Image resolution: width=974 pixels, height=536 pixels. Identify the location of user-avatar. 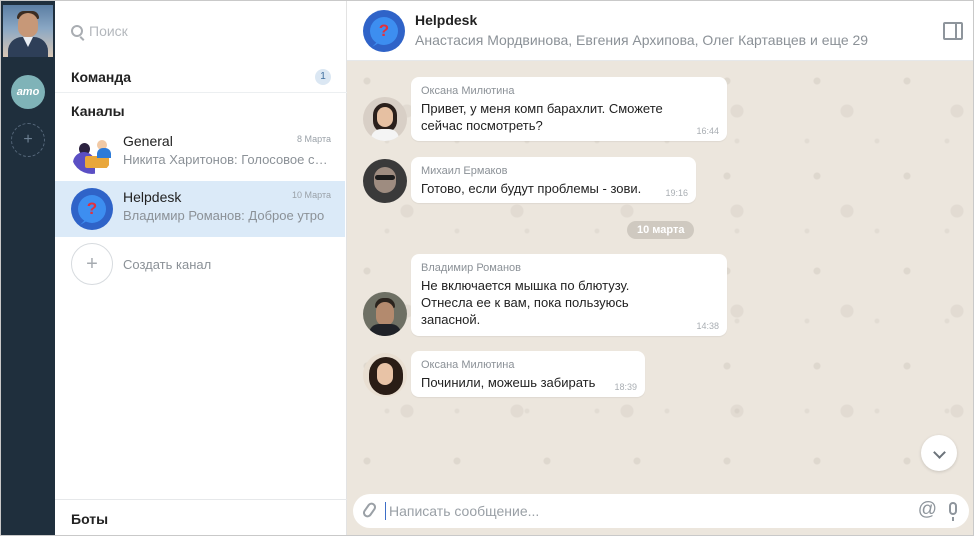
(28, 31).